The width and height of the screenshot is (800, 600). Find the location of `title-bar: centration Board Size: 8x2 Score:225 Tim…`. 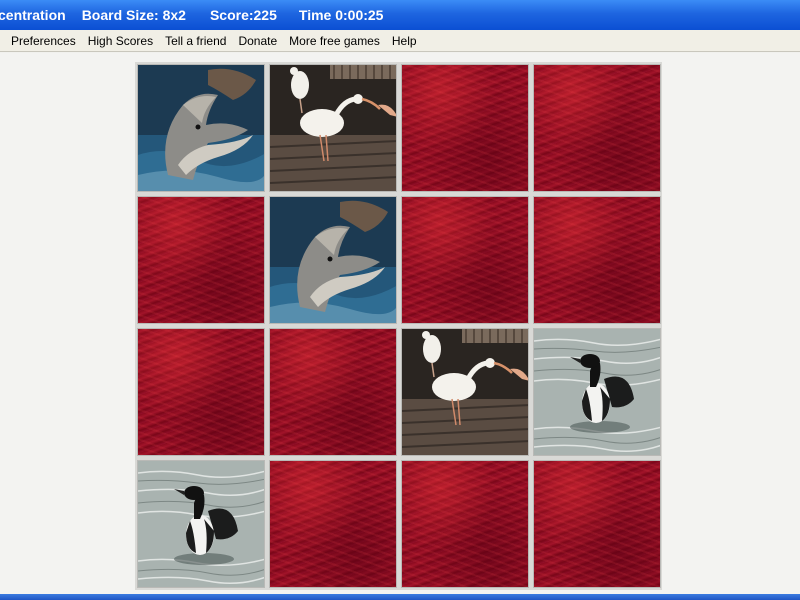

title-bar: centration Board Size: 8x2 Score:225 Tim… is located at coordinates (400, 15).